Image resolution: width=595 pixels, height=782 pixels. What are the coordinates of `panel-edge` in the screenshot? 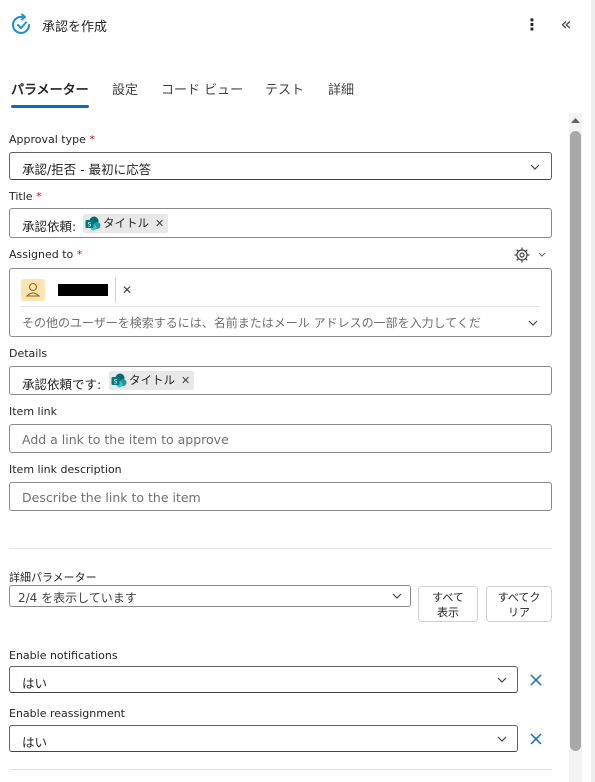 It's located at (593, 391).